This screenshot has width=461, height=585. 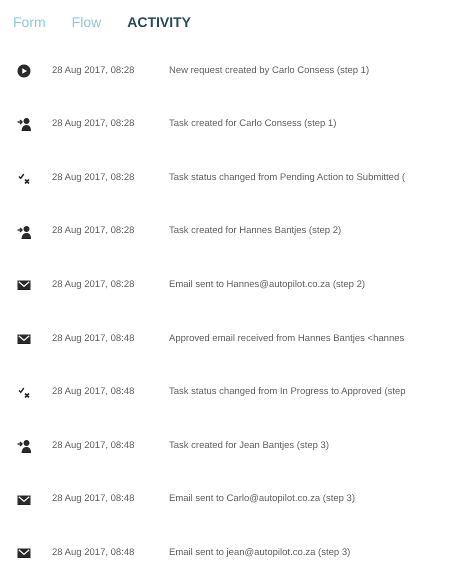 I want to click on activity-message: Email sent to jean@autopilot.co.za (step 3), so click(x=259, y=553).